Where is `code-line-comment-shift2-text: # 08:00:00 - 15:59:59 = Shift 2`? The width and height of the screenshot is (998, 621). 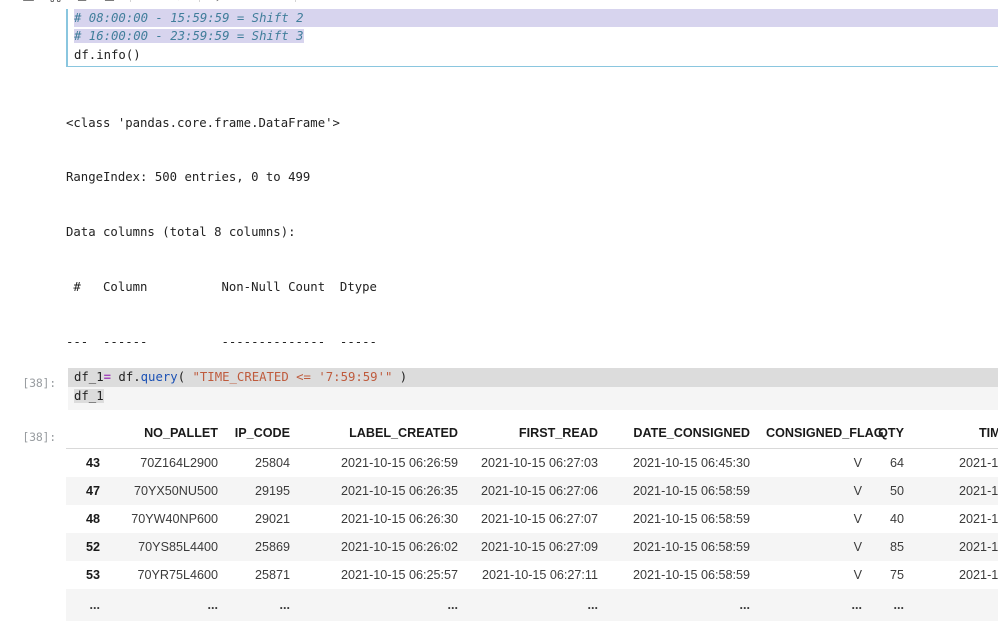 code-line-comment-shift2-text: # 08:00:00 - 15:59:59 = Shift 2 is located at coordinates (536, 18).